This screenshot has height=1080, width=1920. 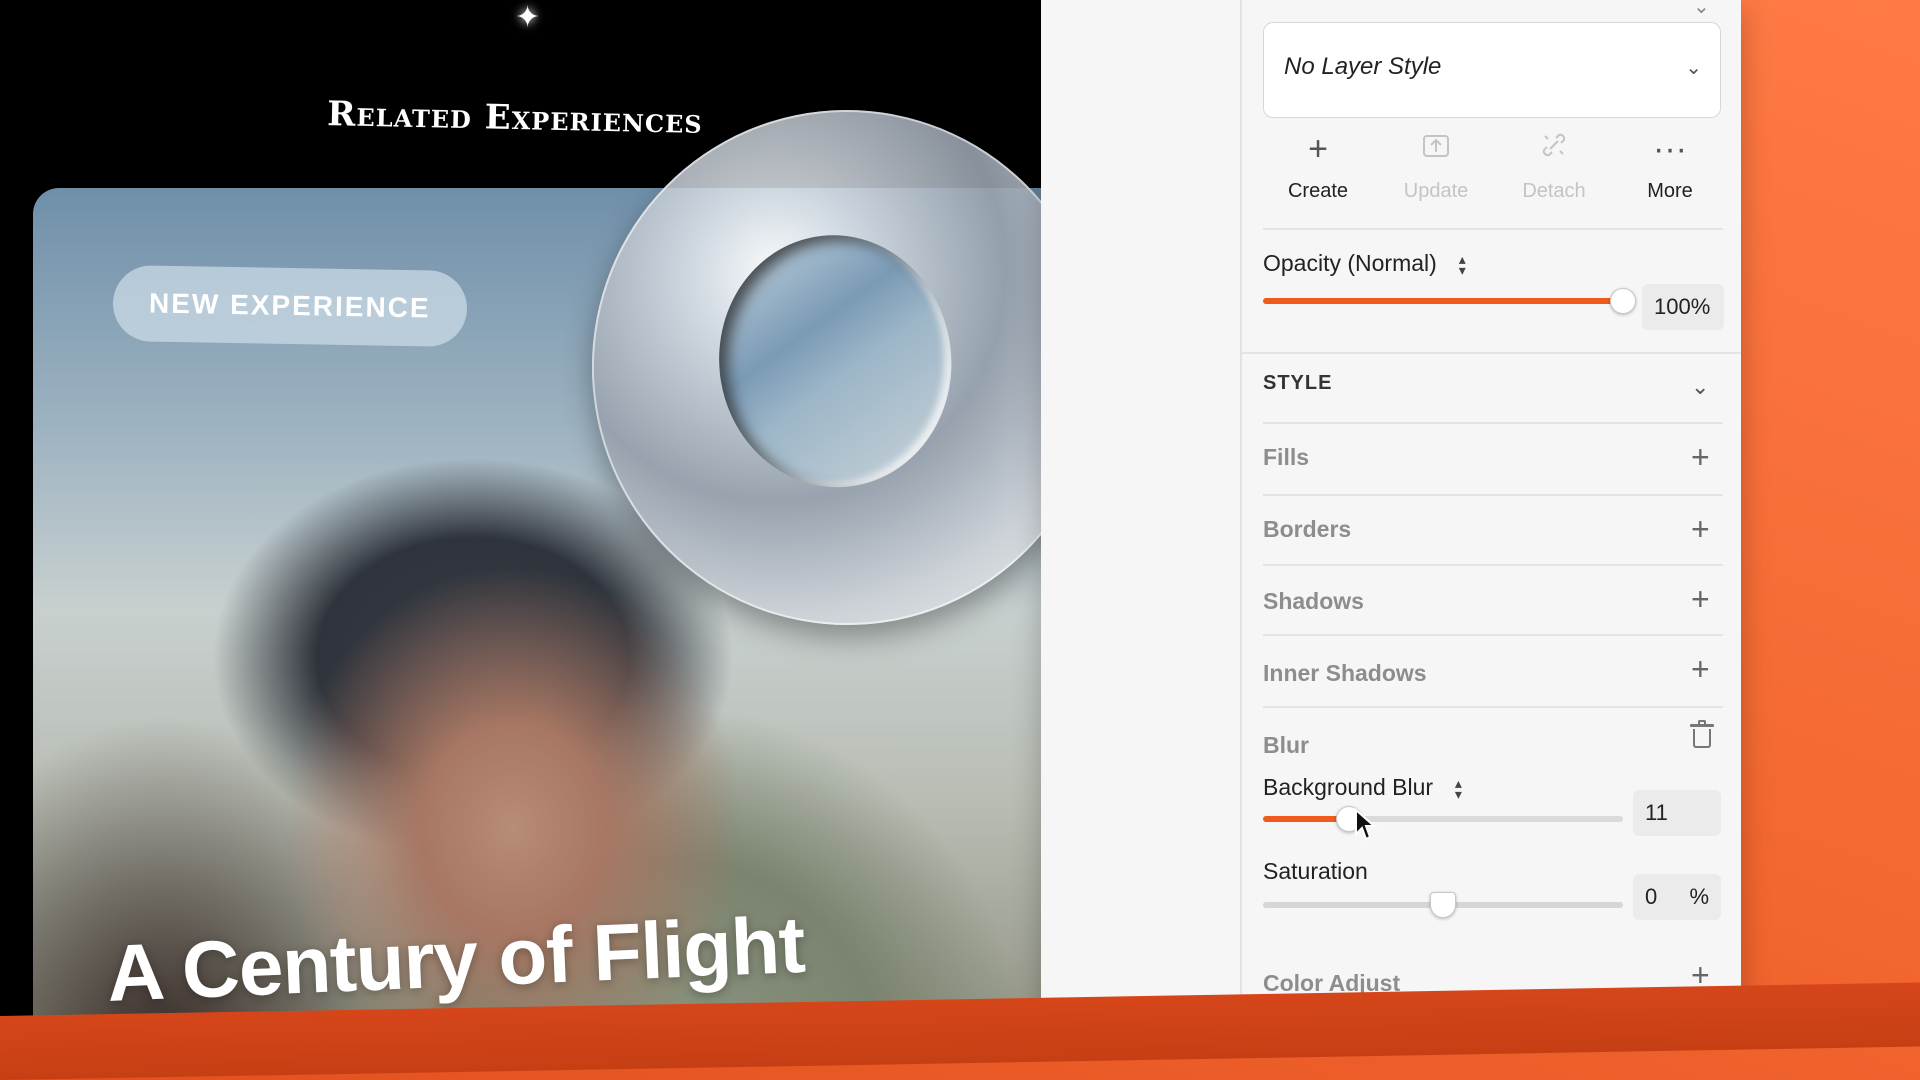 I want to click on blur-type-label: Background Blur, so click(x=1348, y=787).